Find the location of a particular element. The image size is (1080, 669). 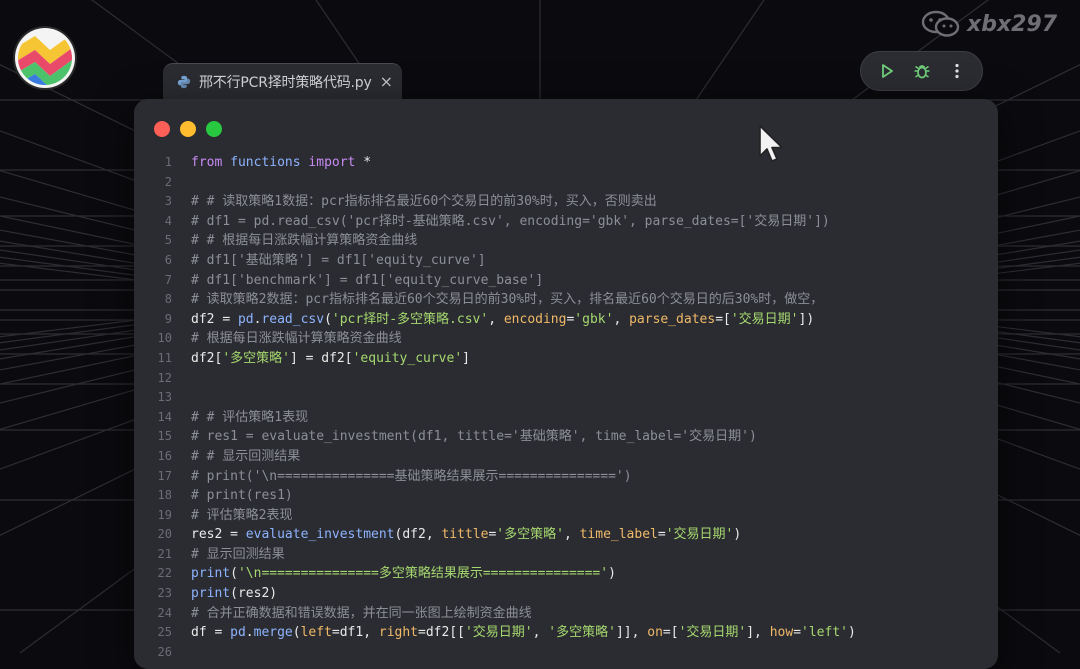

line-source: from functions import * is located at coordinates (281, 163).